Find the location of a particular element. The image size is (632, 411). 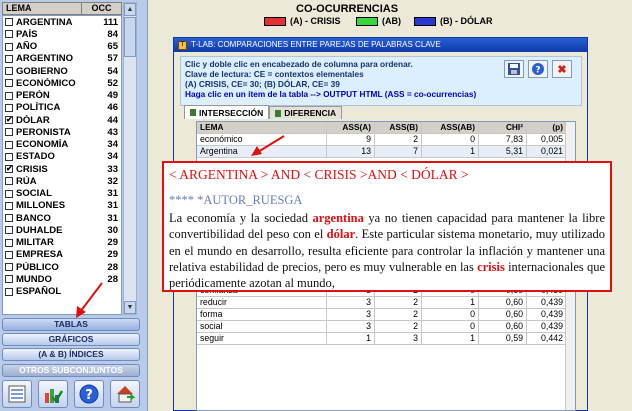

indices-button: (A & B) ÍNDICES is located at coordinates (71, 354).